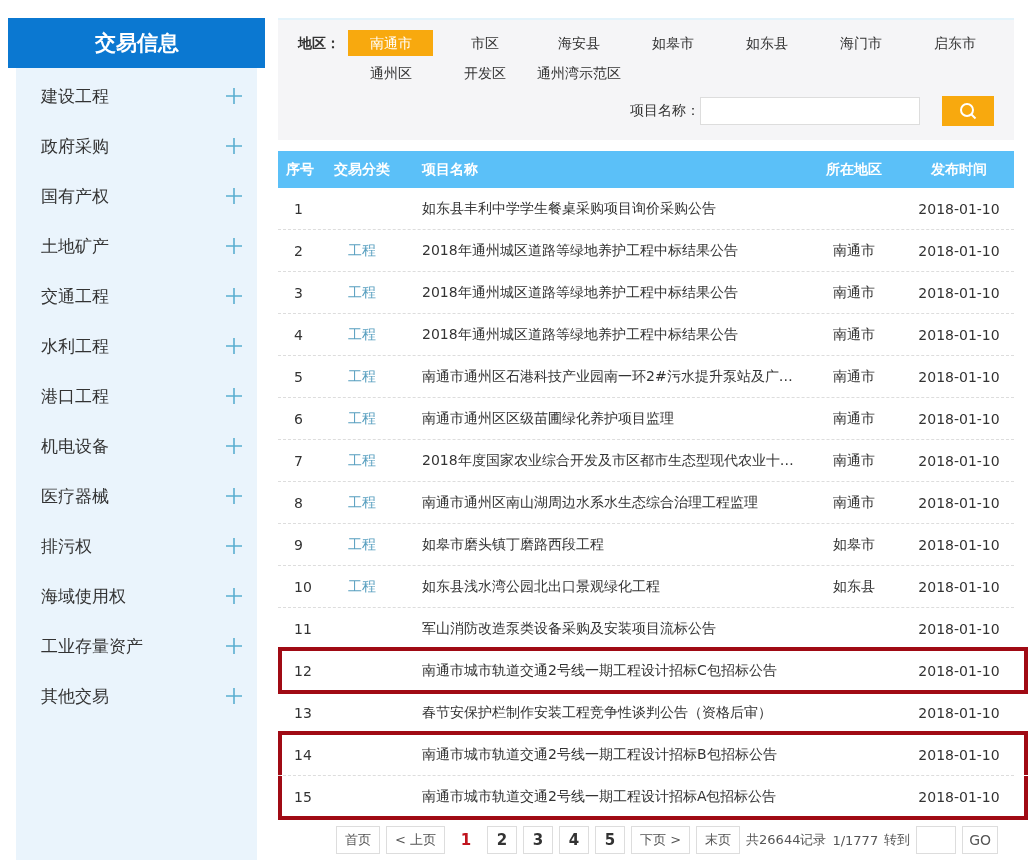  Describe the element at coordinates (611, 418) in the screenshot. I see `project-title-link: 南通市通州区区级苗圃绿化养护项目监理` at that location.